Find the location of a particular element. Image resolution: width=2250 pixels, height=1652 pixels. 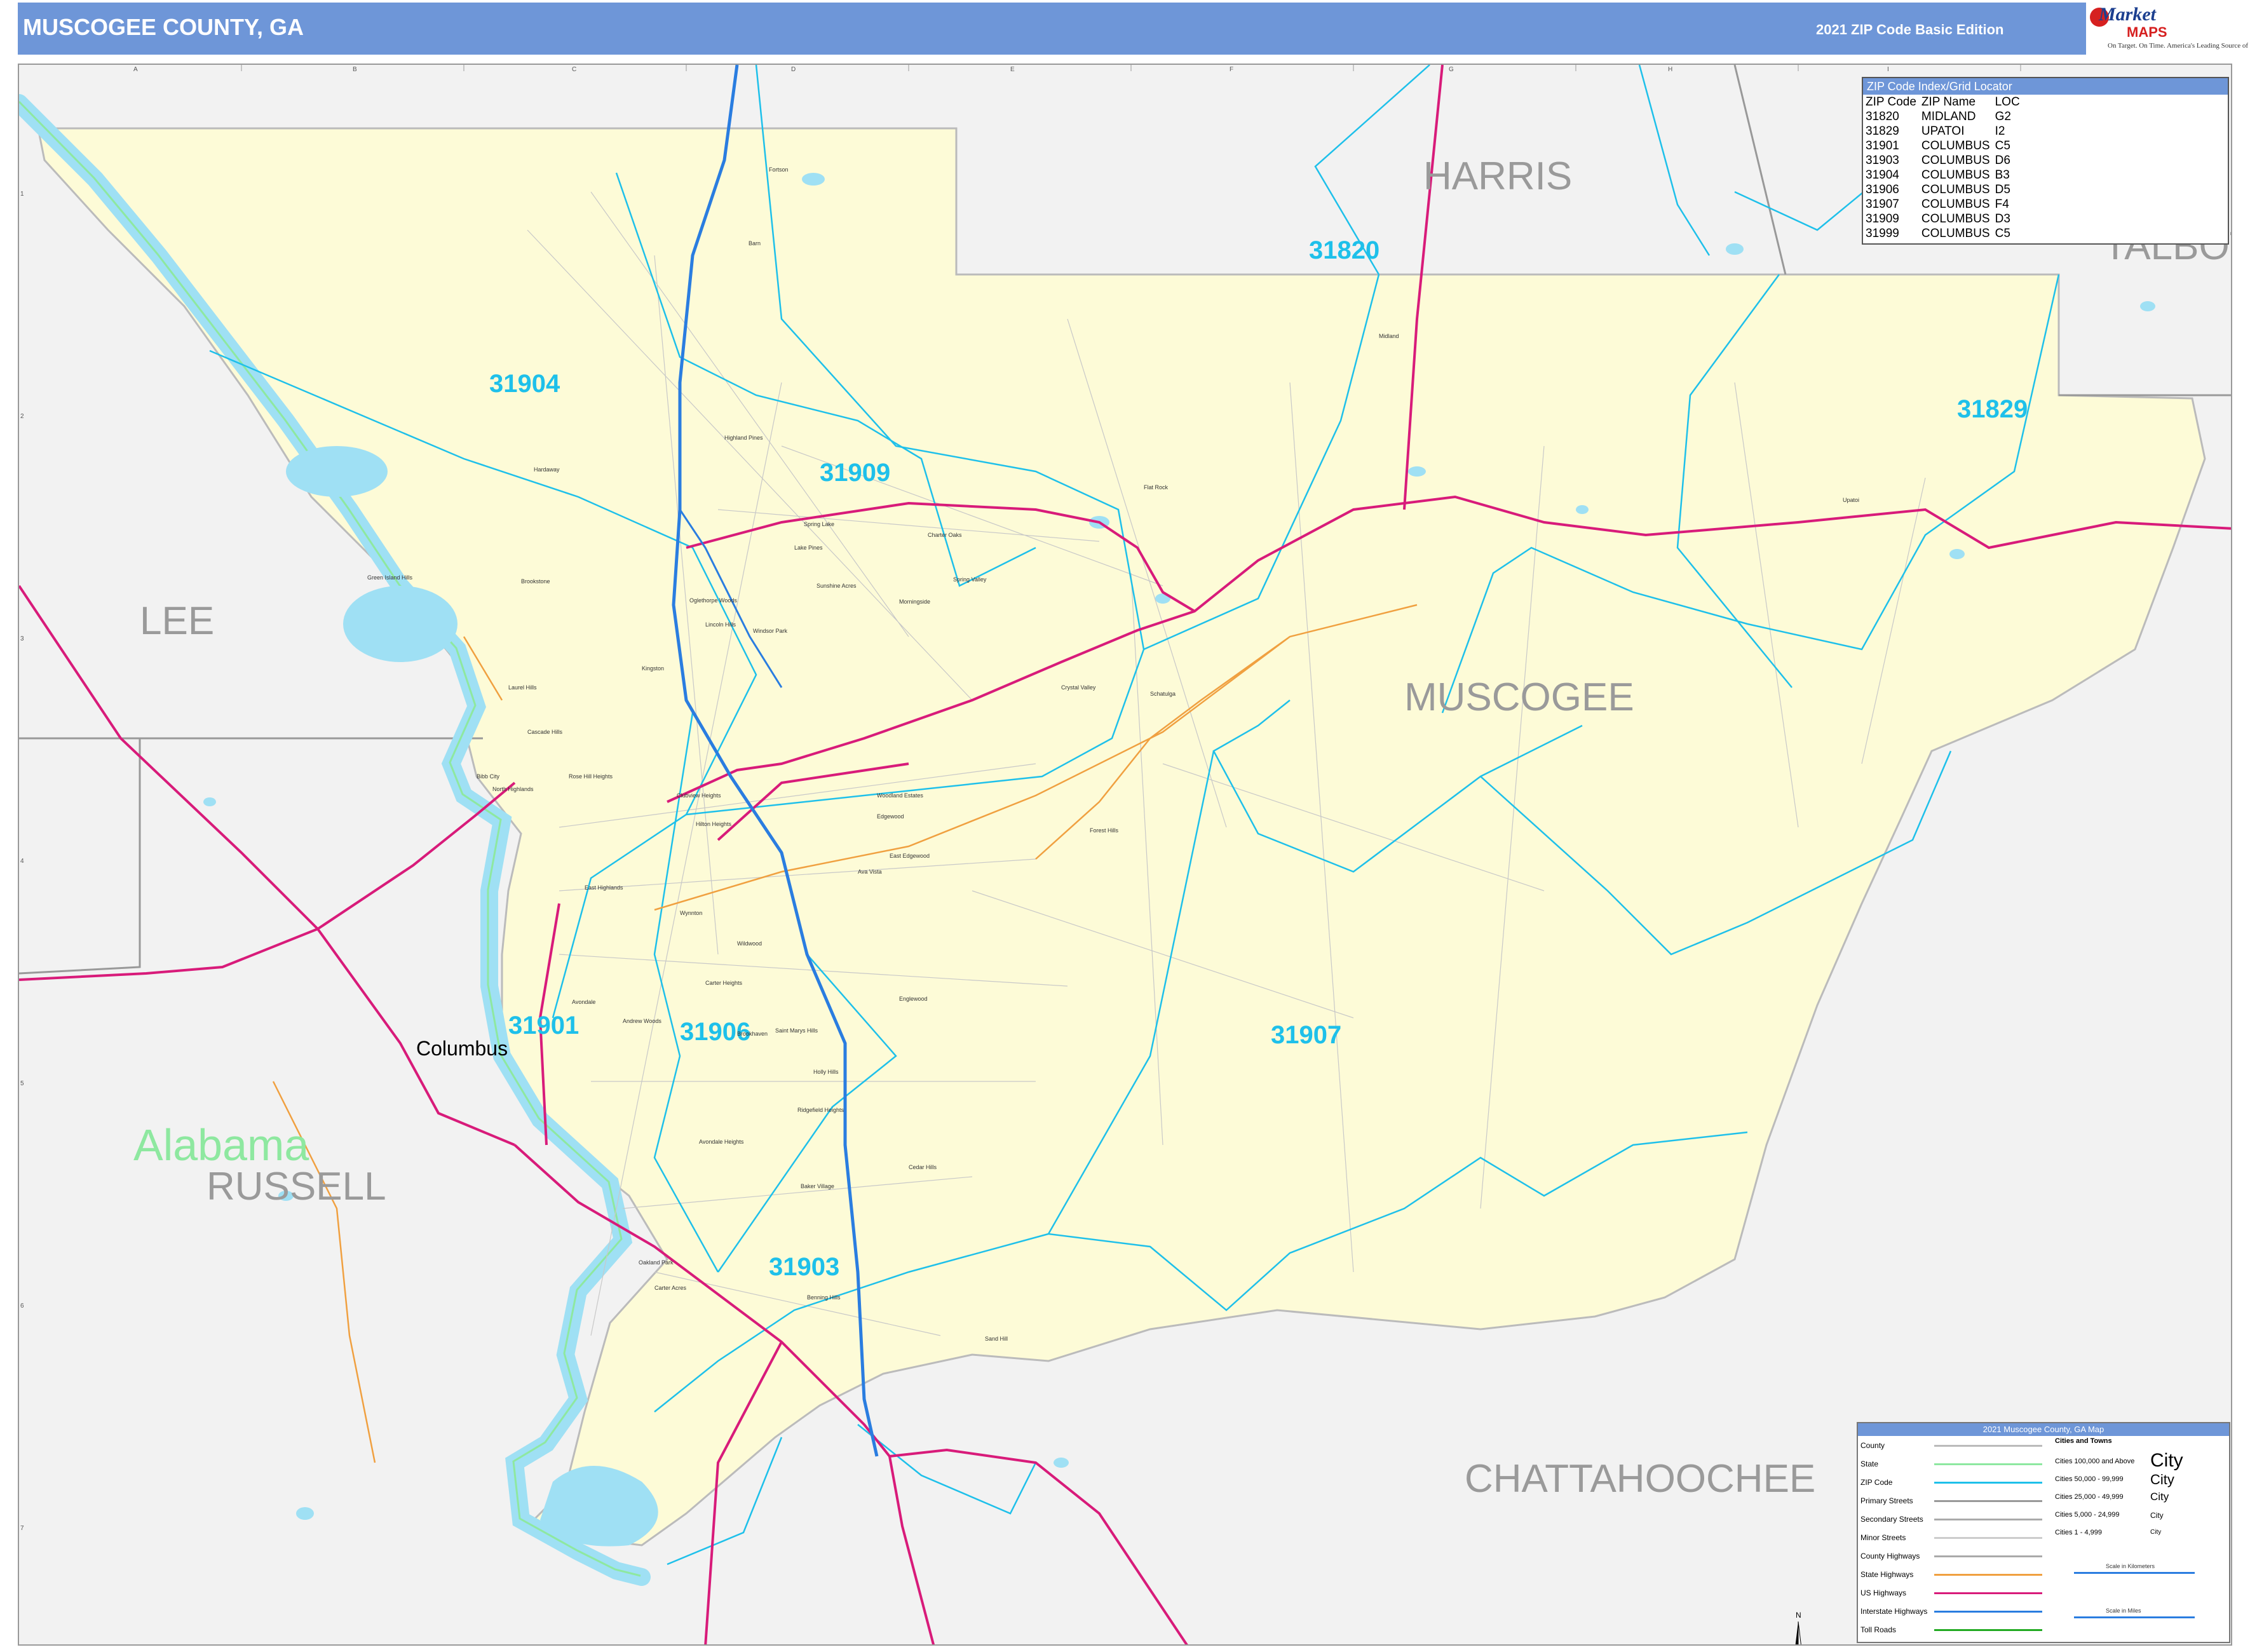

loc-cell: D3 is located at coordinates (2002, 219).